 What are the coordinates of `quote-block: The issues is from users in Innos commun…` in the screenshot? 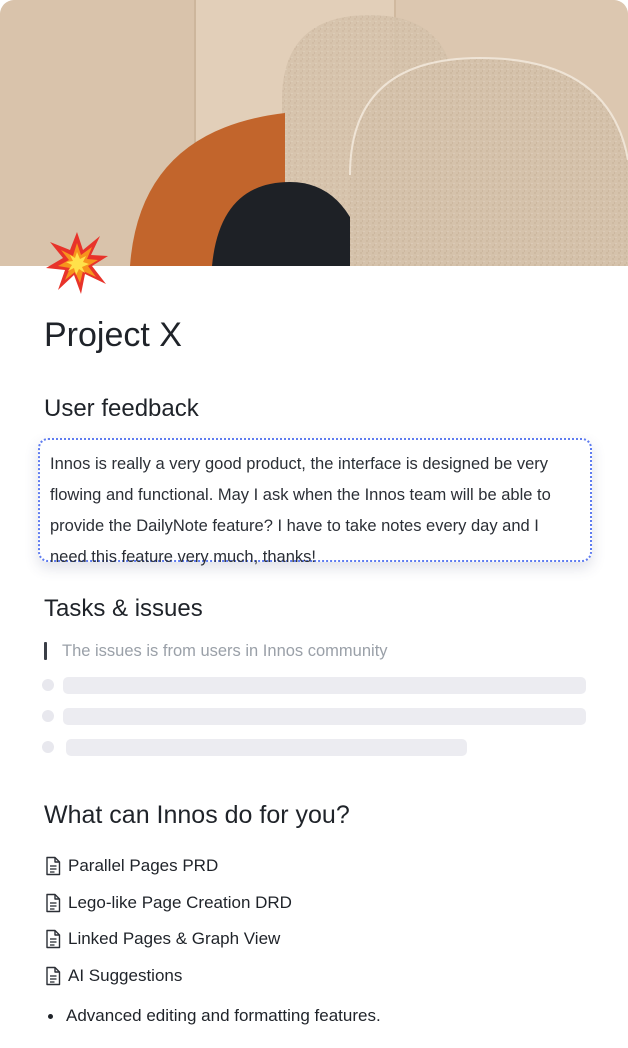 It's located at (216, 651).